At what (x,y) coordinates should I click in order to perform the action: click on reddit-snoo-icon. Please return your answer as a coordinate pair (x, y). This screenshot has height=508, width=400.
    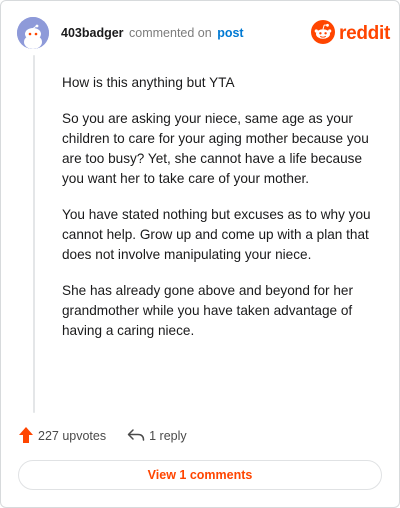
    Looking at the image, I should click on (323, 34).